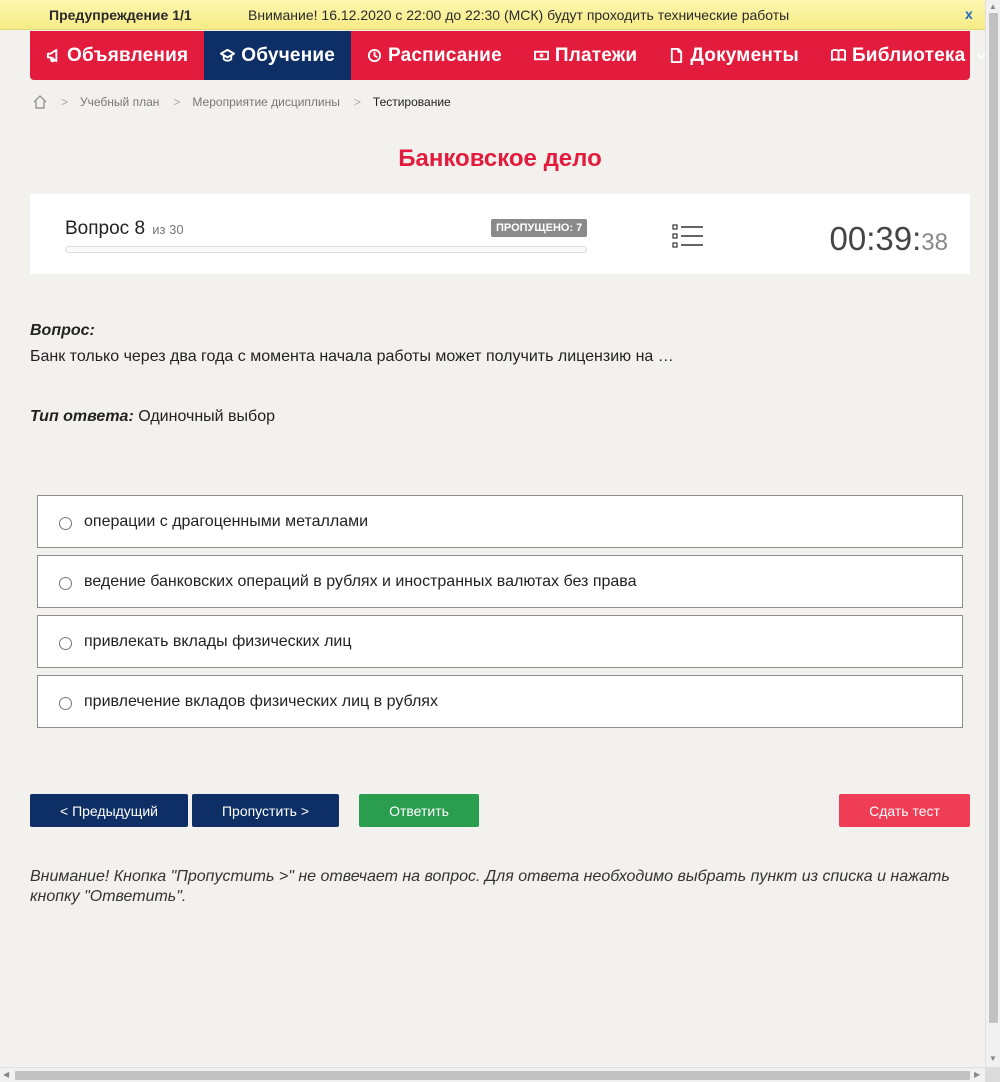 This screenshot has width=1000, height=1082. I want to click on nav-label: Документы, so click(744, 55).